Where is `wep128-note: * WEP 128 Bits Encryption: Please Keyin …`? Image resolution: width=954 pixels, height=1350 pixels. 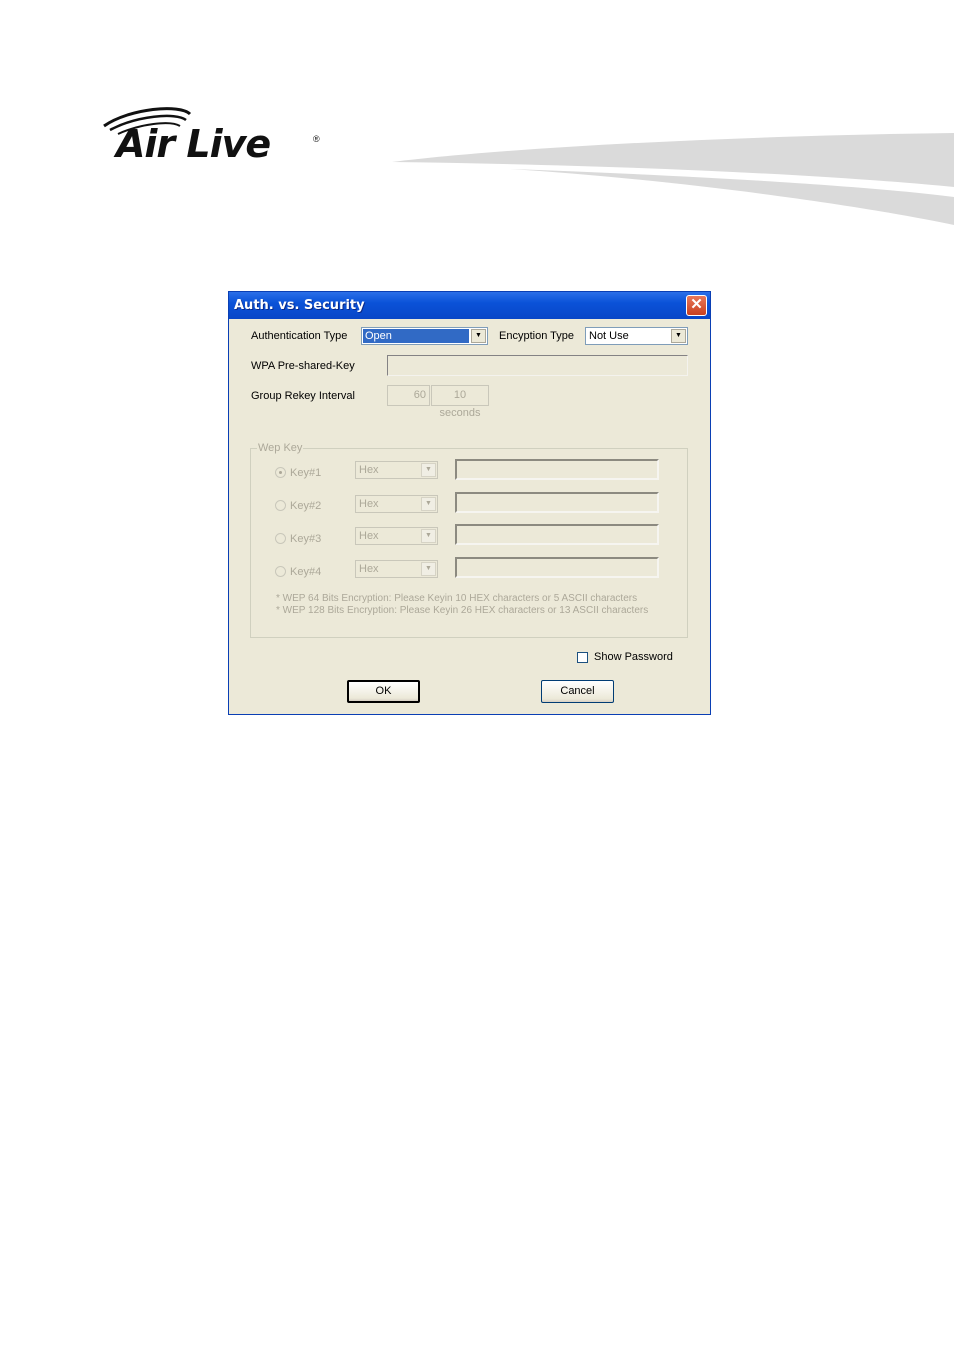 wep128-note: * WEP 128 Bits Encryption: Please Keyin … is located at coordinates (462, 610).